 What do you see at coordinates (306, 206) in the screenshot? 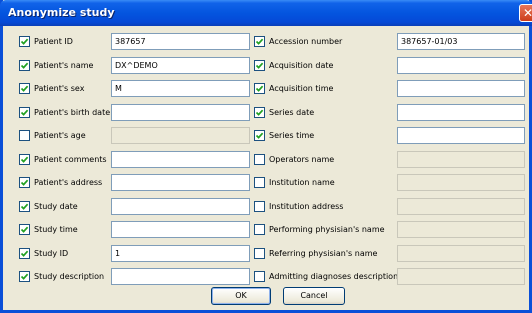
I see `field-label: Institution address` at bounding box center [306, 206].